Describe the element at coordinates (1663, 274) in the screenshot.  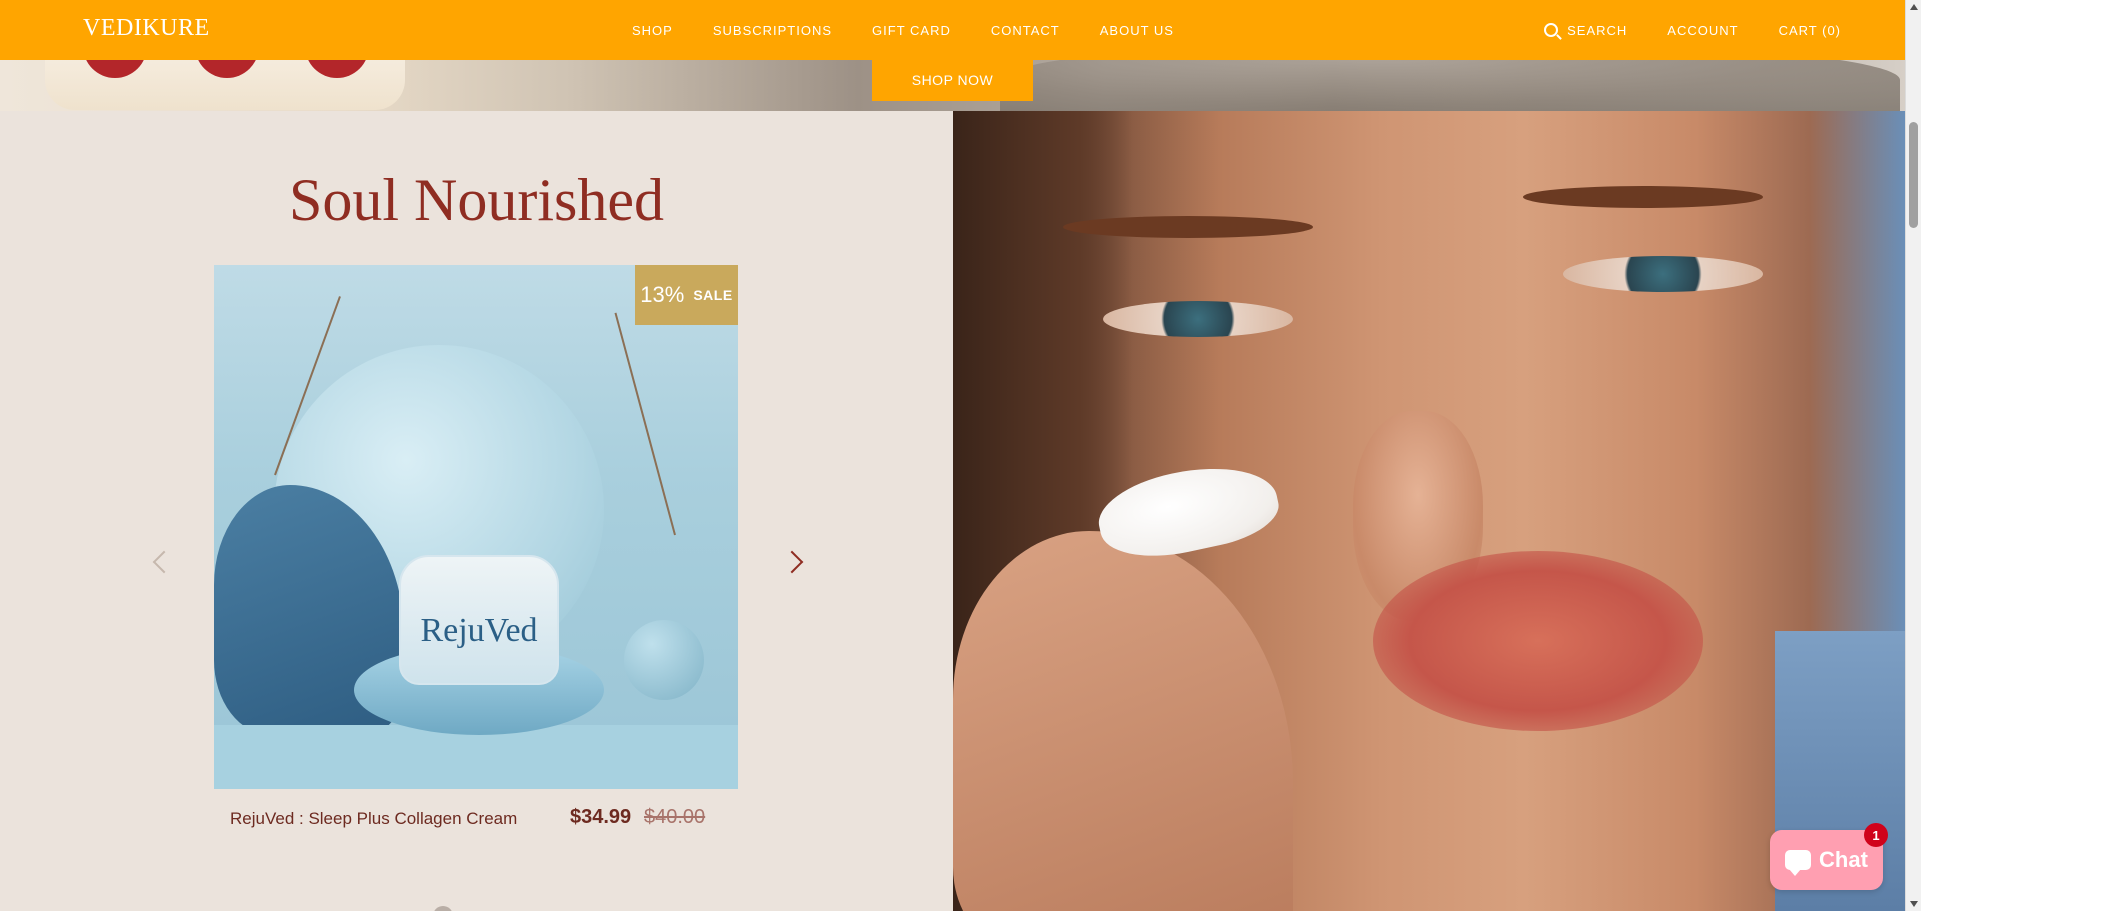
I see `eye-right` at that location.